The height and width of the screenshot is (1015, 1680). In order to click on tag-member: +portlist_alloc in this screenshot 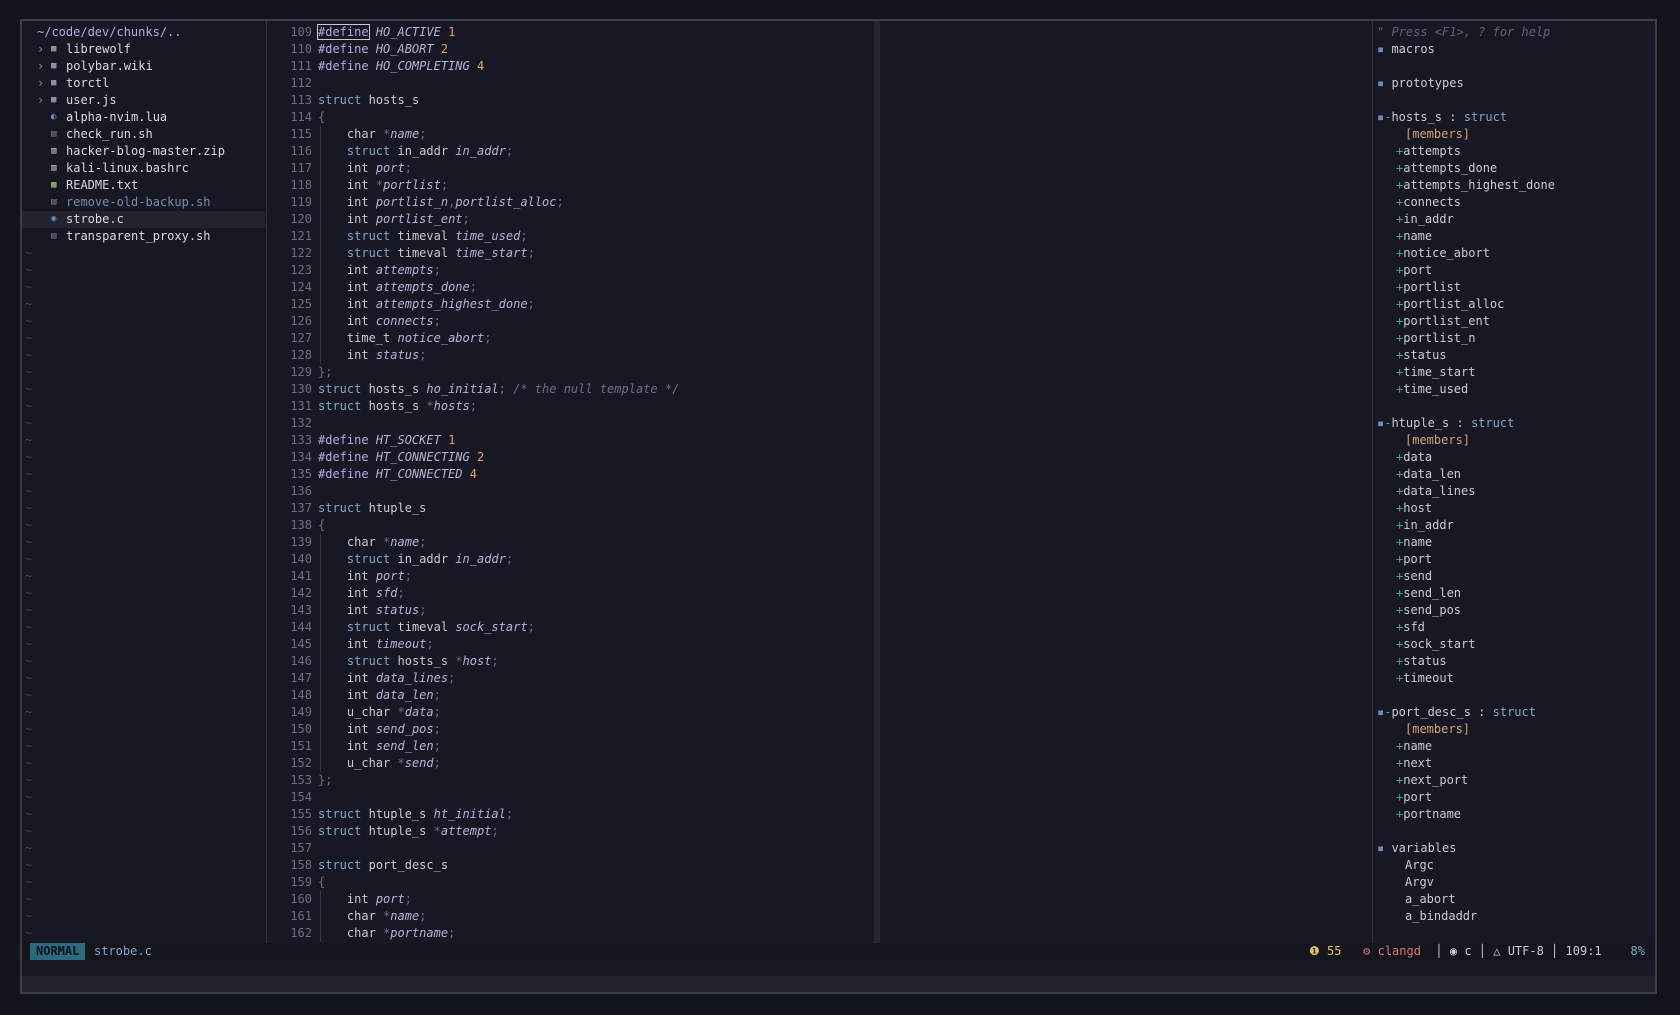, I will do `click(1513, 304)`.